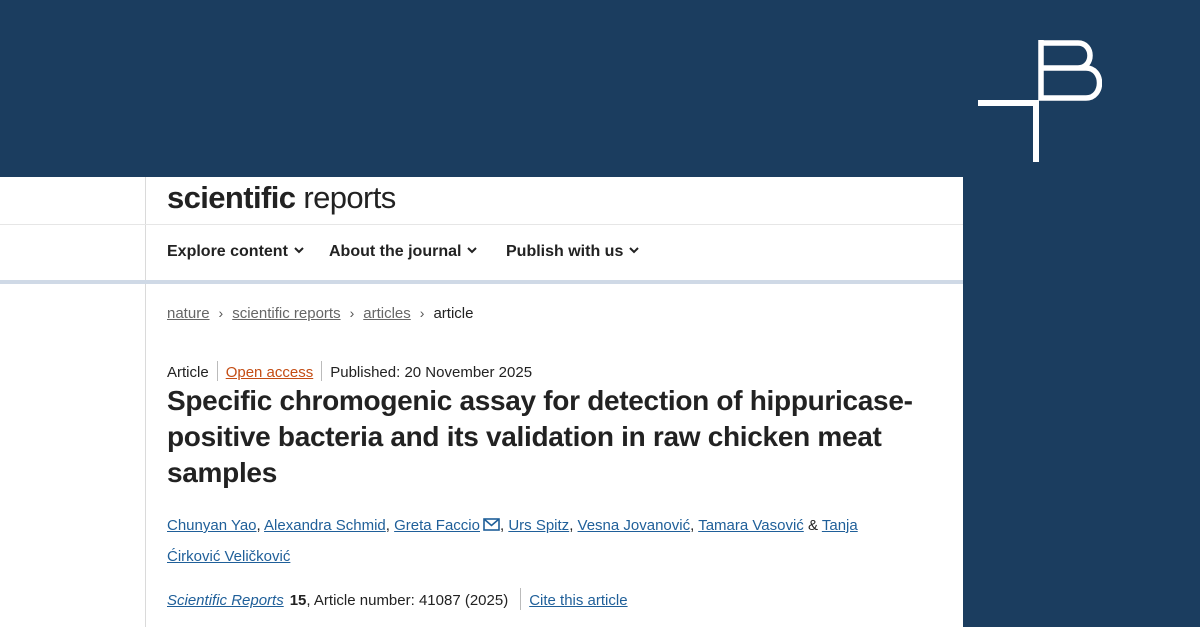 The image size is (1200, 627). What do you see at coordinates (453, 313) in the screenshot?
I see `breadcrumb-current: article` at bounding box center [453, 313].